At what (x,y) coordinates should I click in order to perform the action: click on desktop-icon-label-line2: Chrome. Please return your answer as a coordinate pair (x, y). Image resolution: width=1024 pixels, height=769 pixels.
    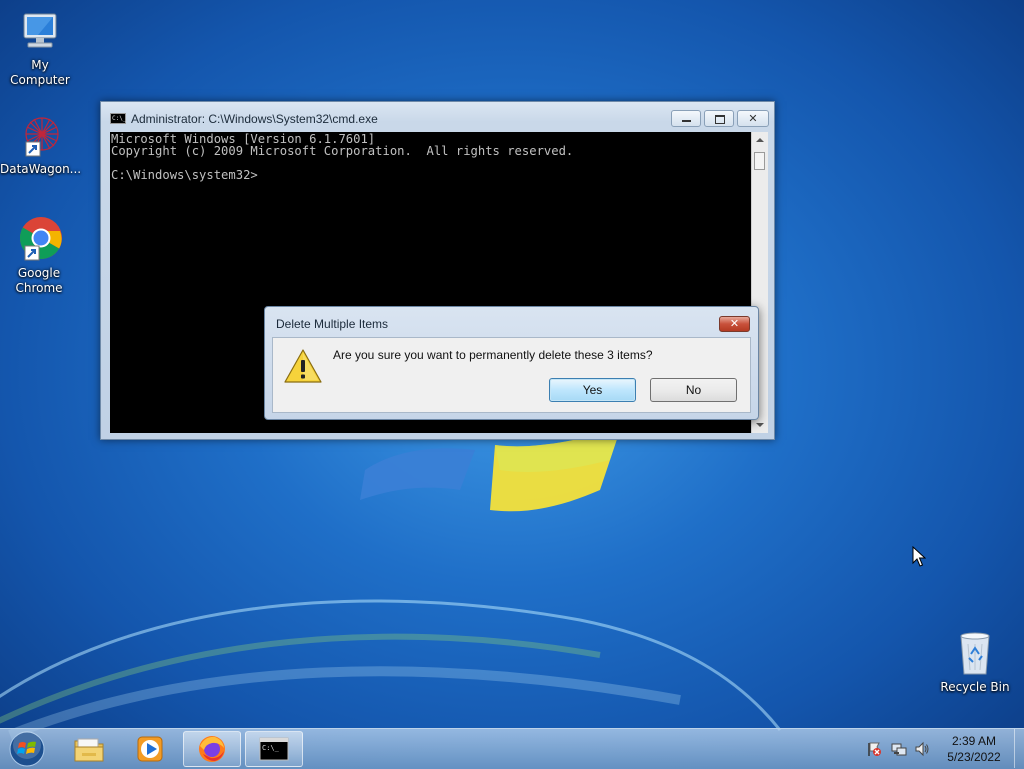
    Looking at the image, I should click on (39, 288).